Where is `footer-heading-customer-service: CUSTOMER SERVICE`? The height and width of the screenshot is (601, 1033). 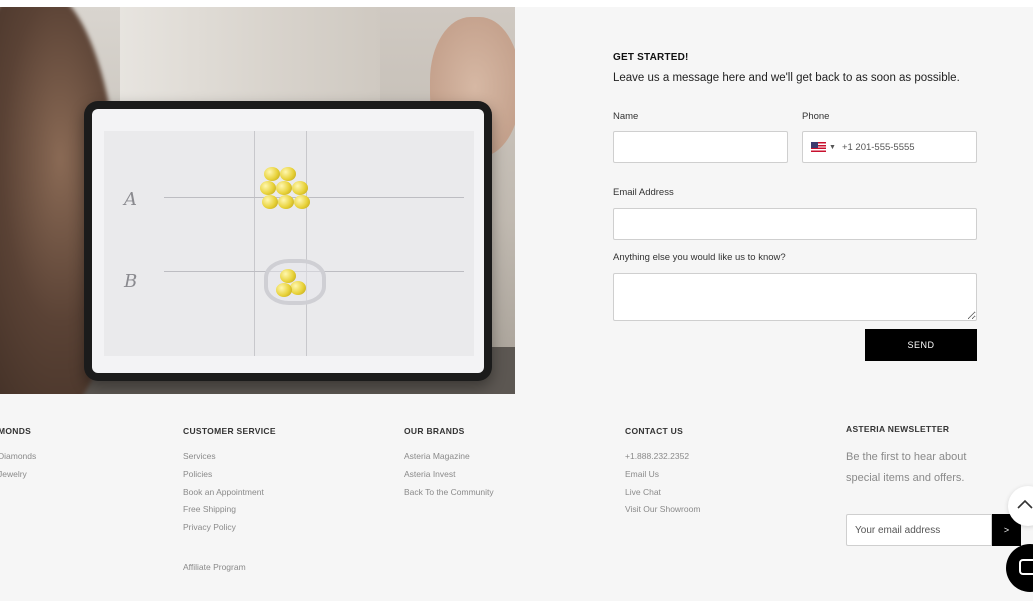
footer-heading-customer-service: CUSTOMER SERVICE is located at coordinates (229, 431).